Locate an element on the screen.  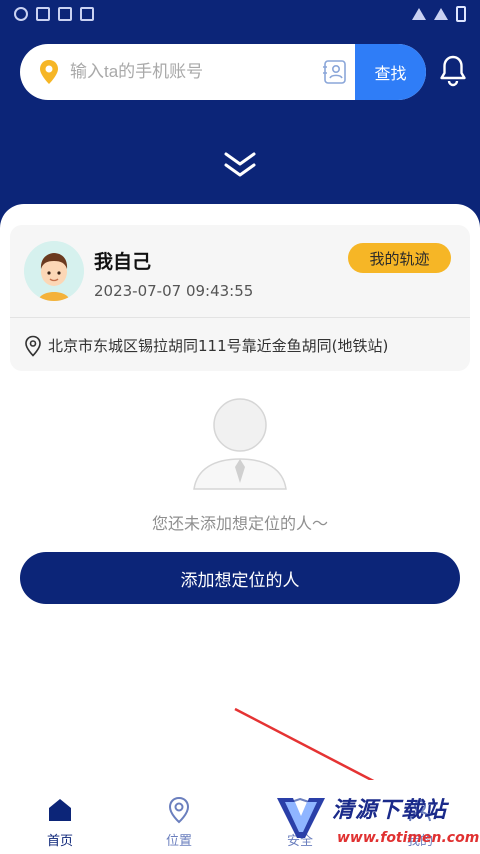
divider is located at coordinates (240, 317).